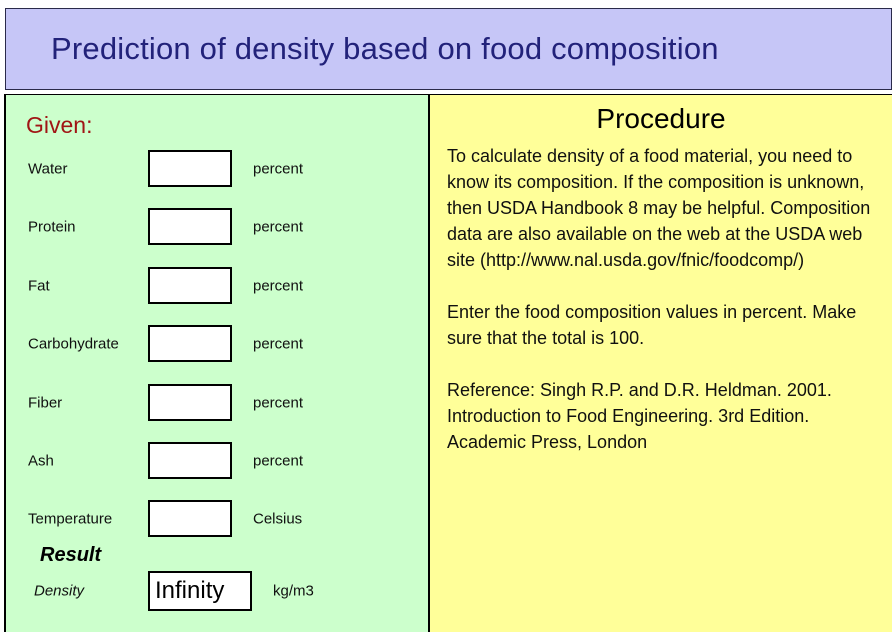 The image size is (892, 632). I want to click on field-row-ash: Ash percent, so click(213, 461).